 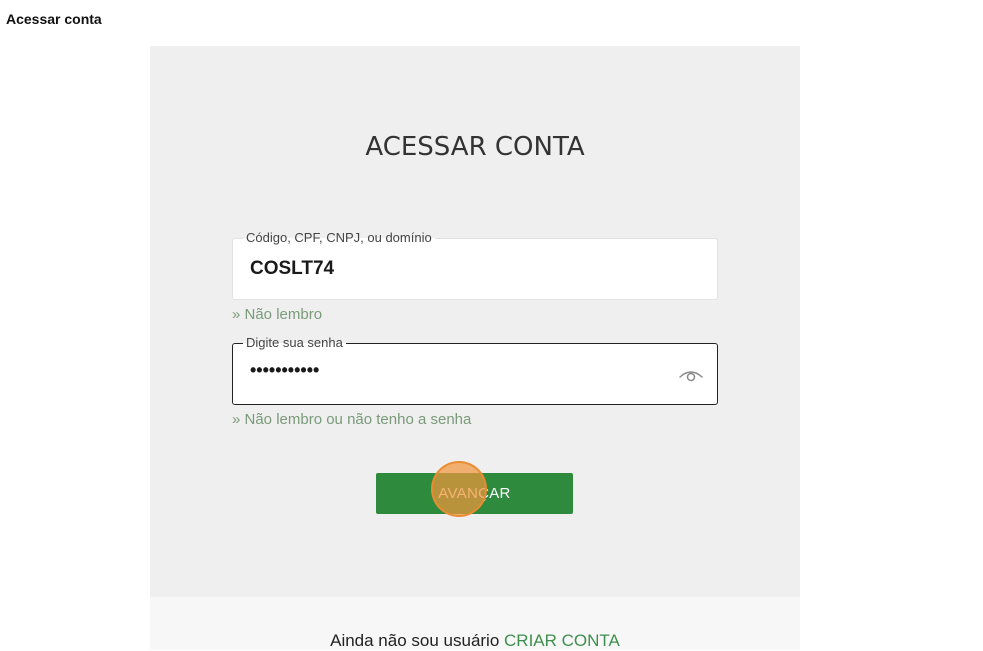 What do you see at coordinates (294, 343) in the screenshot?
I see `password-field-label: Digite sua senha` at bounding box center [294, 343].